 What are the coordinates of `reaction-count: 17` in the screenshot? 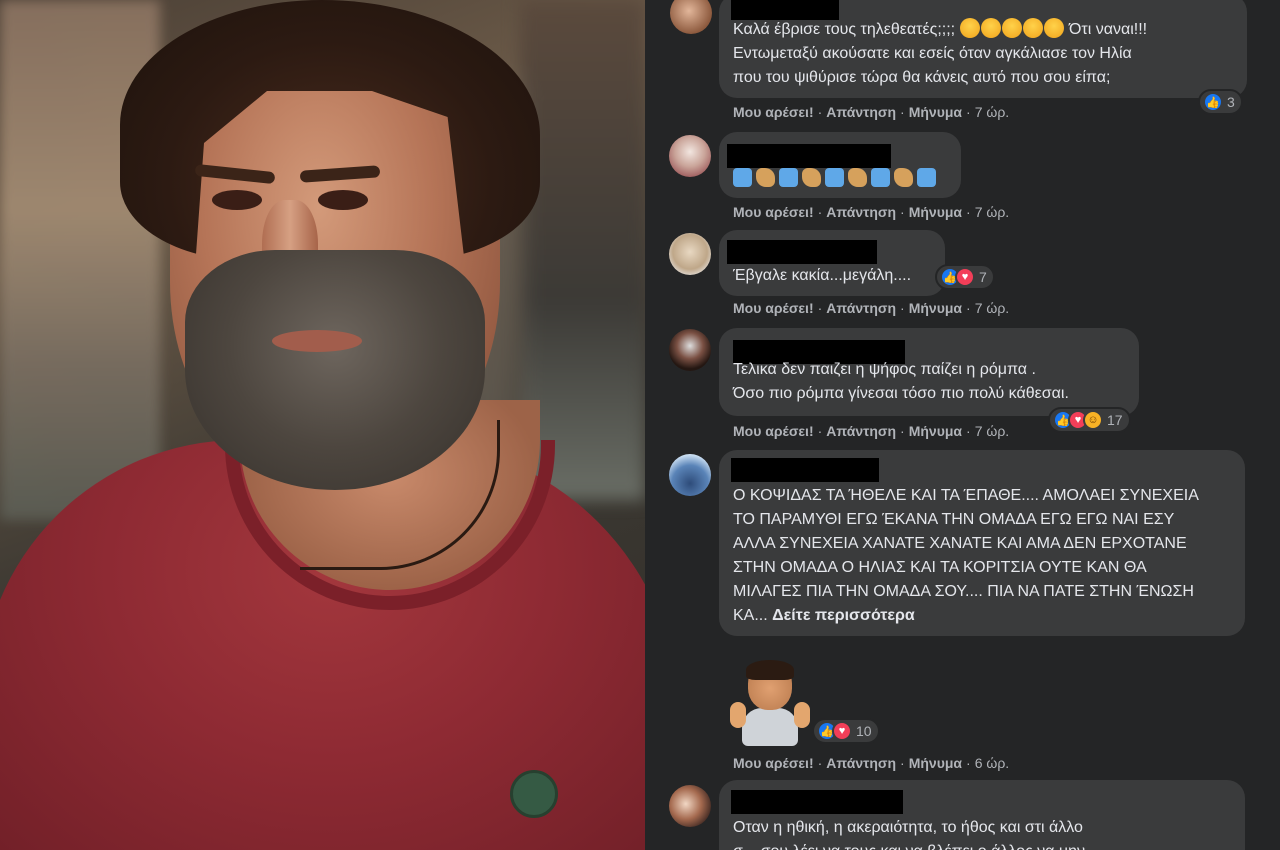 It's located at (1115, 420).